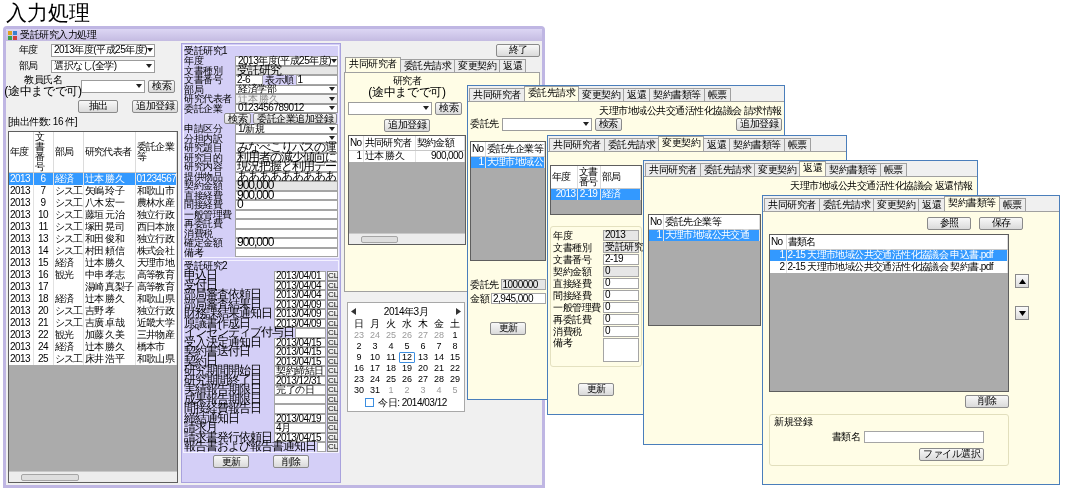  What do you see at coordinates (300, 352) in the screenshot?
I see `date-field: 2013/04/15` at bounding box center [300, 352].